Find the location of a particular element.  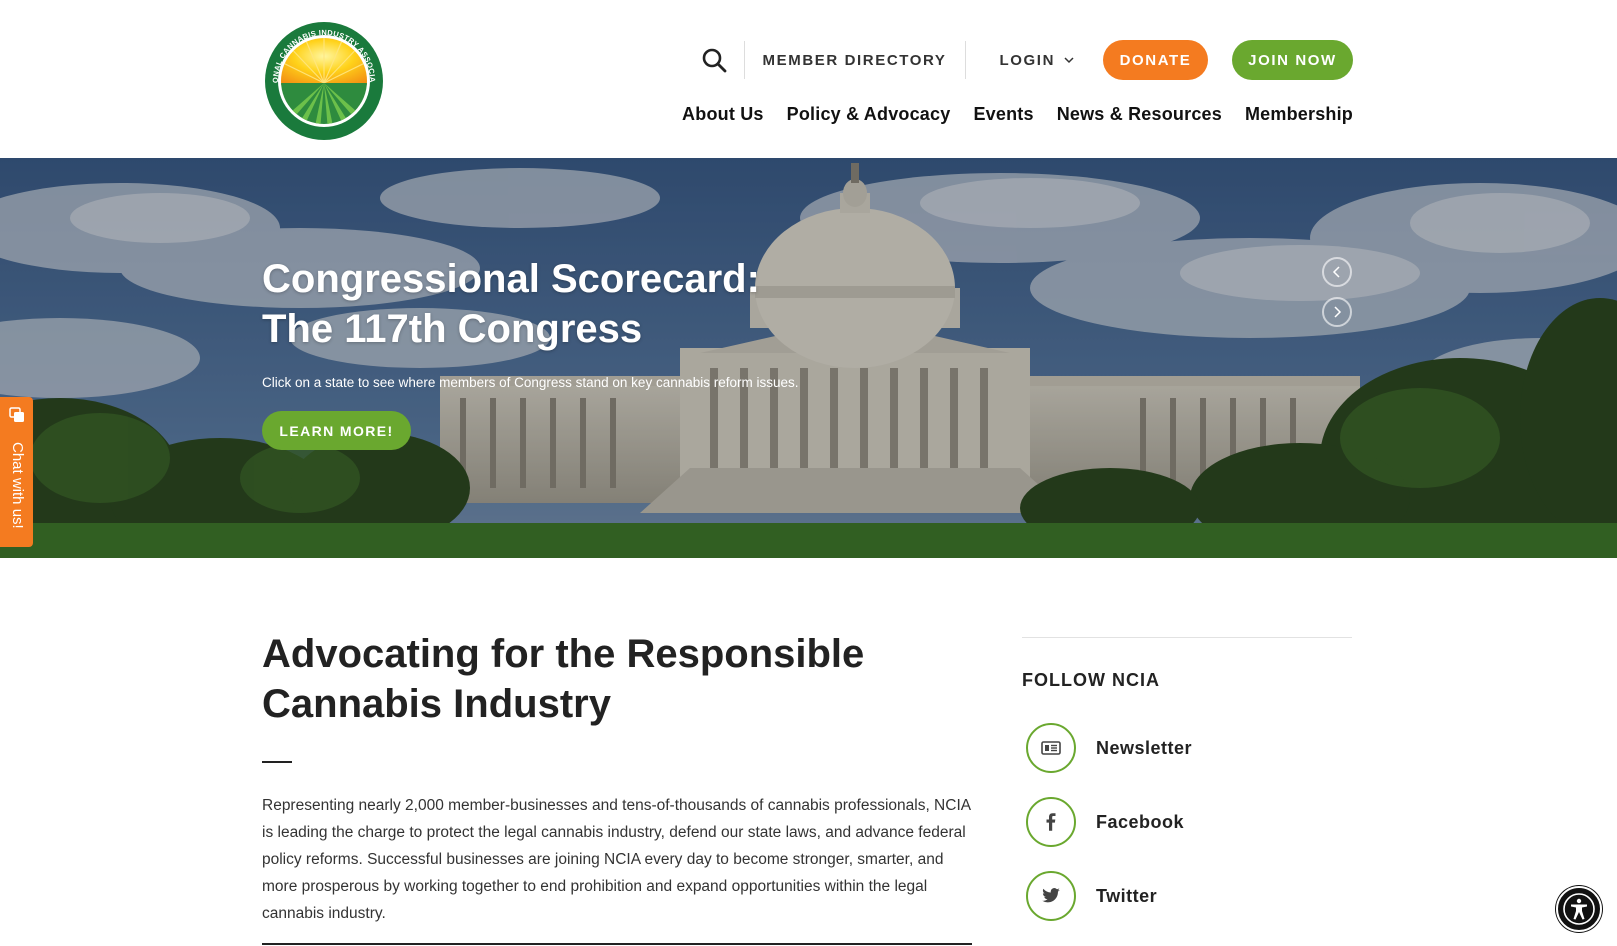

chevron-left-icon is located at coordinates (1336, 272).